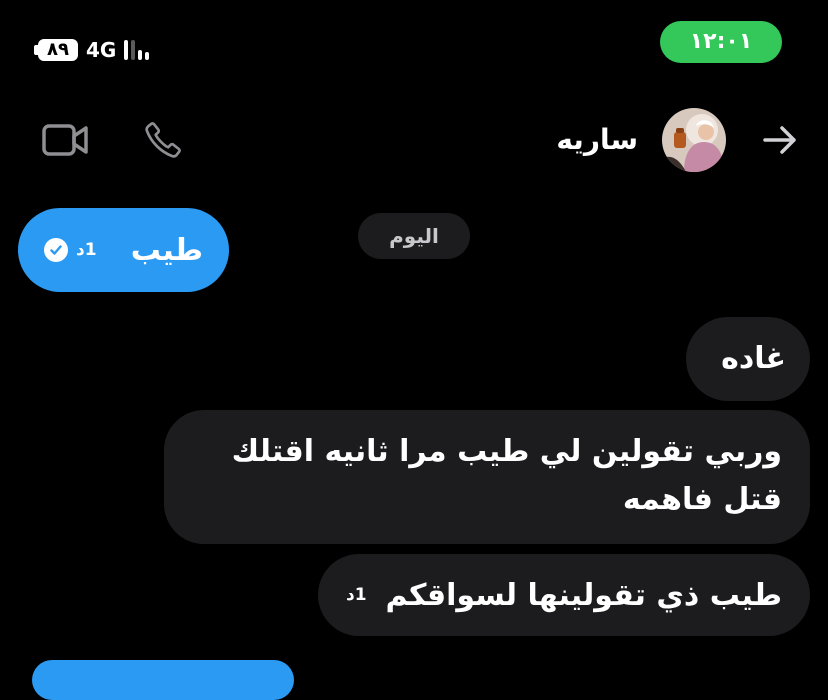 This screenshot has width=828, height=700. What do you see at coordinates (583, 595) in the screenshot?
I see `message-text: طيب ذي تقولينها لسواقكم` at bounding box center [583, 595].